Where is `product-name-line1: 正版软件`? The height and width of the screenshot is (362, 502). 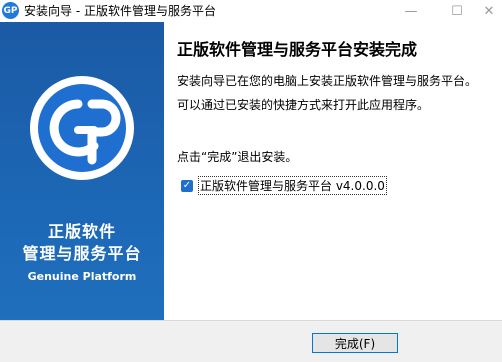
product-name-line1: 正版软件 is located at coordinates (81, 231).